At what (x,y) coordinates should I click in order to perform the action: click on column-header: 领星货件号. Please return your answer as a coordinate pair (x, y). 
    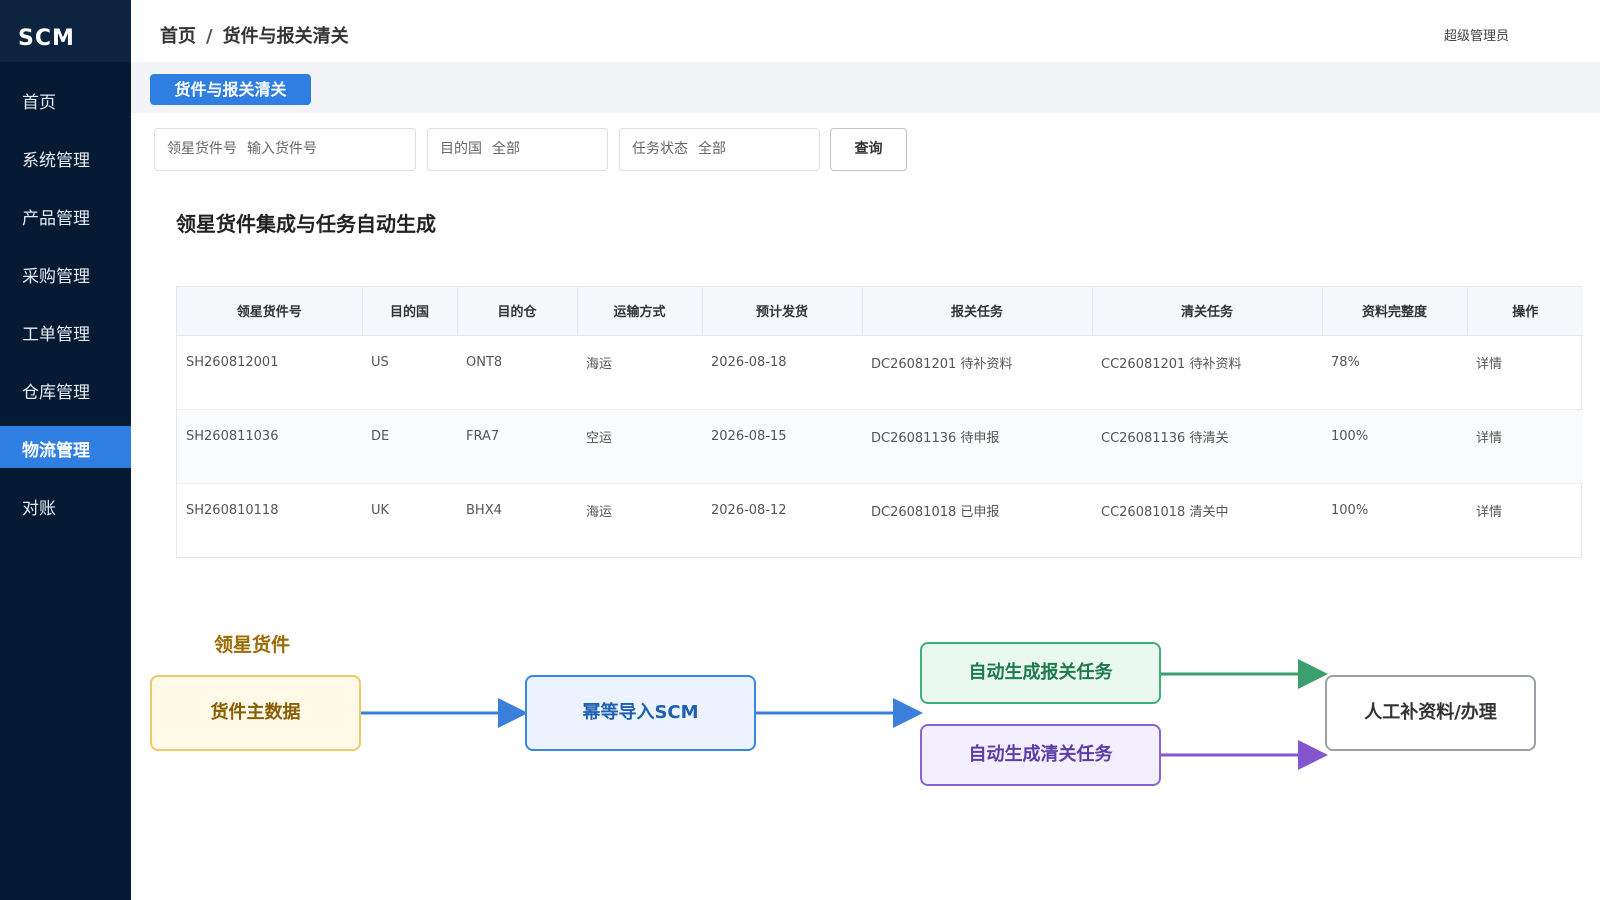
    Looking at the image, I should click on (270, 311).